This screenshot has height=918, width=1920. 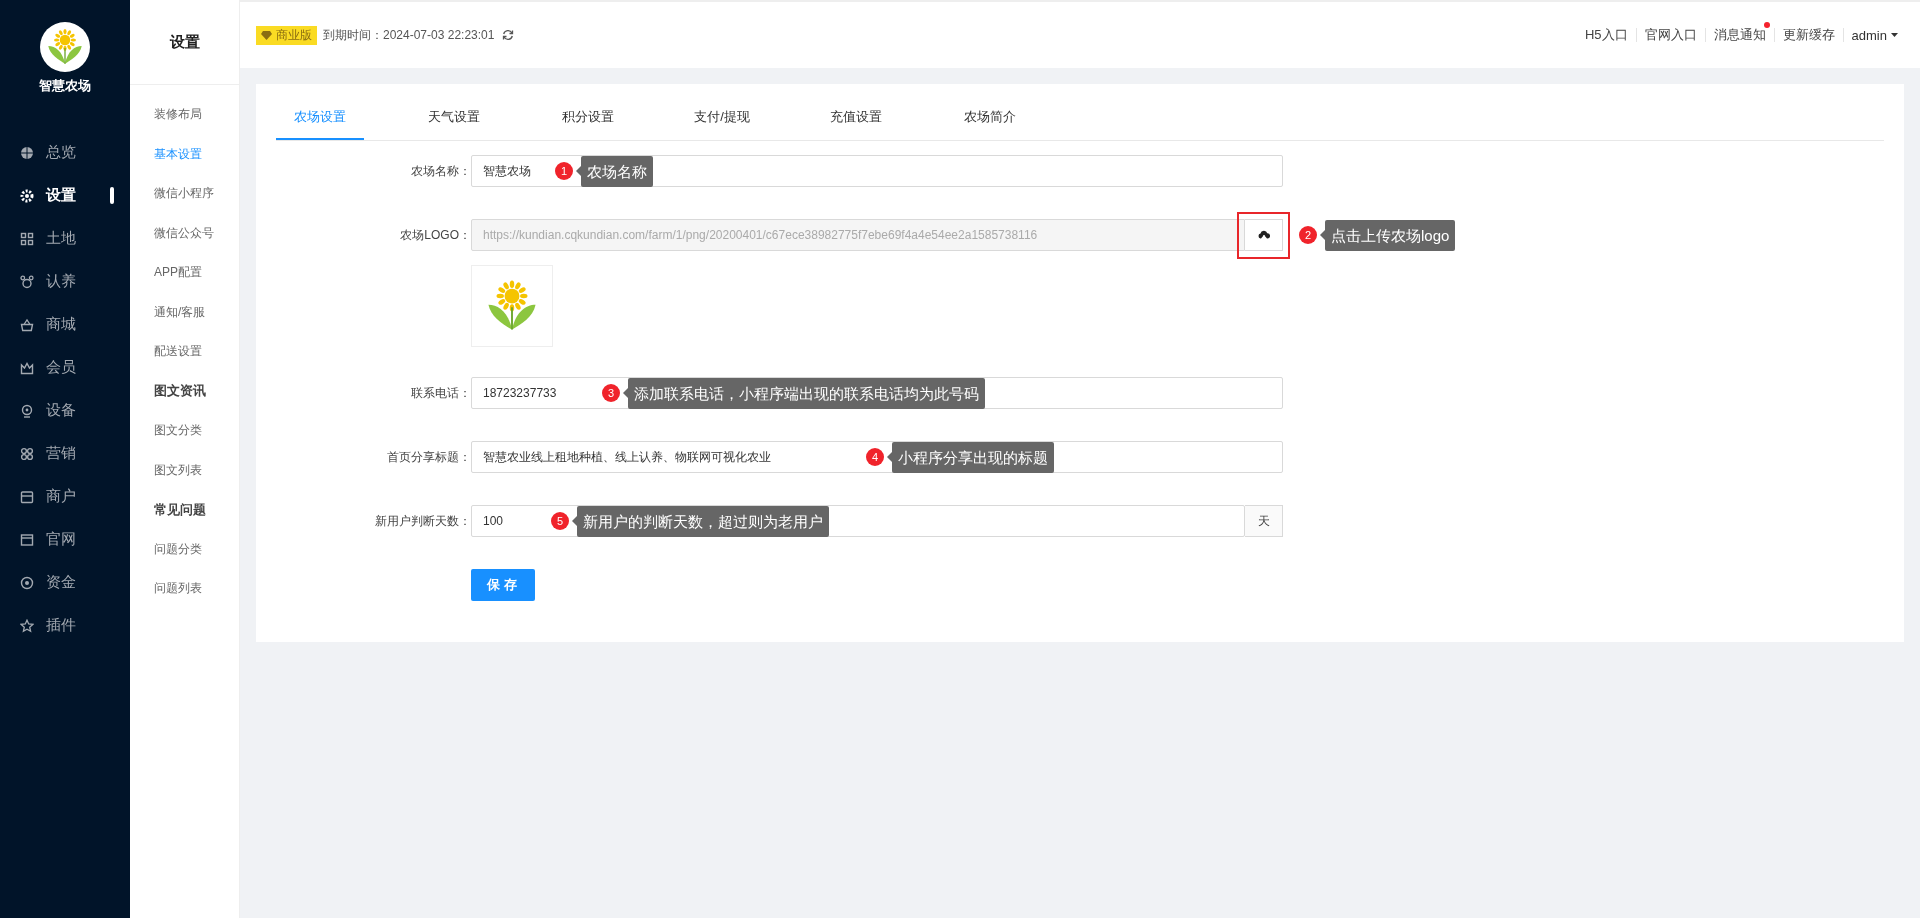 What do you see at coordinates (65, 281) in the screenshot?
I see `nav-item: 认养` at bounding box center [65, 281].